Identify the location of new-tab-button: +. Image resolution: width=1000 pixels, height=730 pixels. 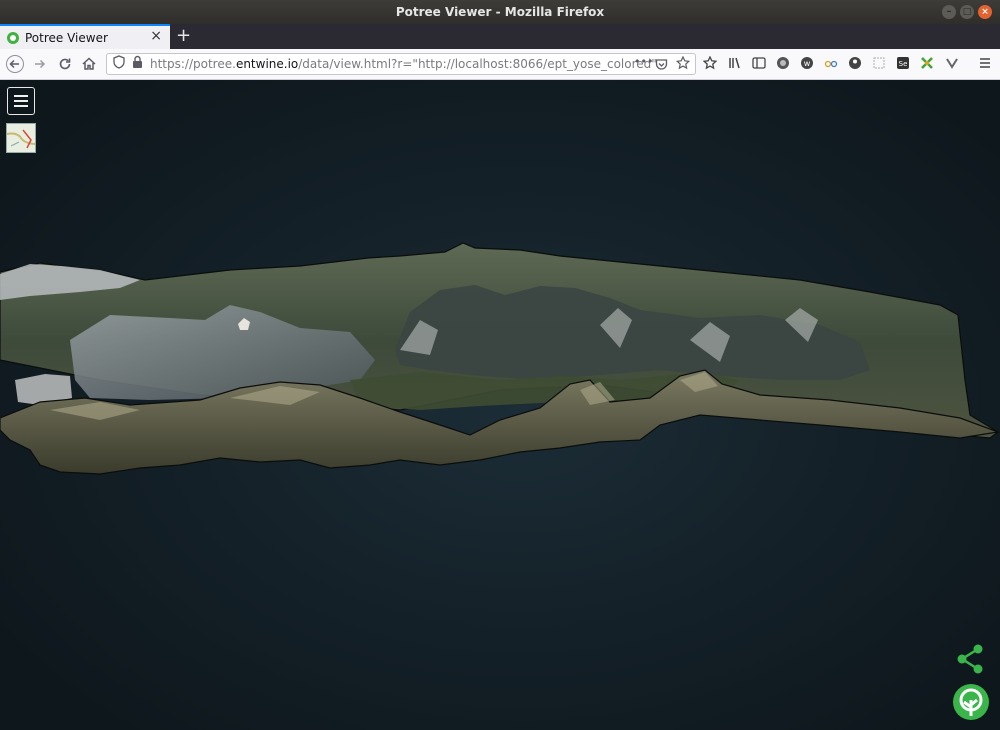
(183, 35).